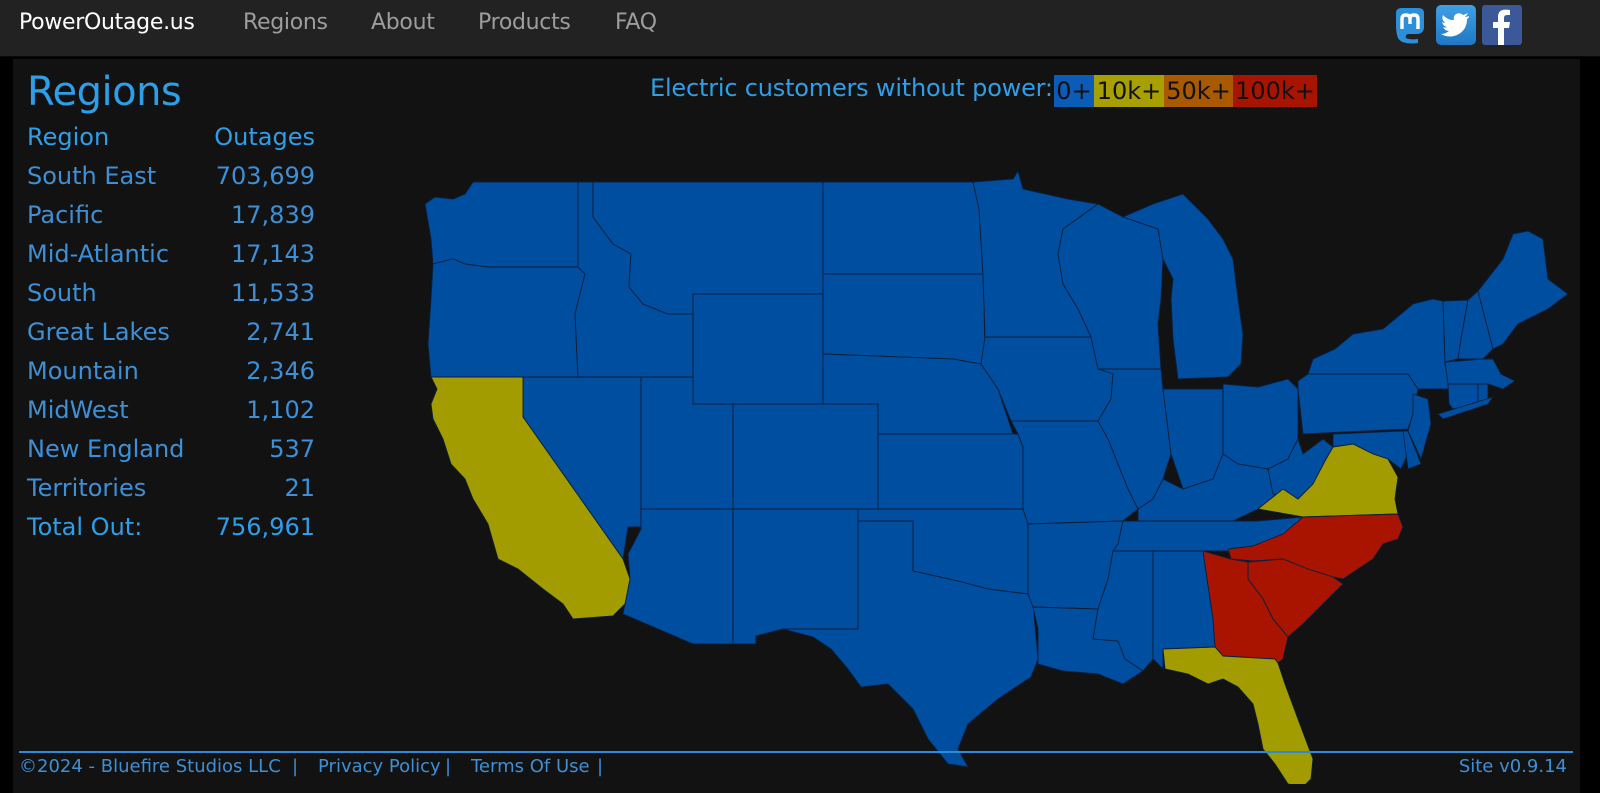 The width and height of the screenshot is (1600, 793). Describe the element at coordinates (851, 88) in the screenshot. I see `legend-label: Electric customers without power:` at that location.